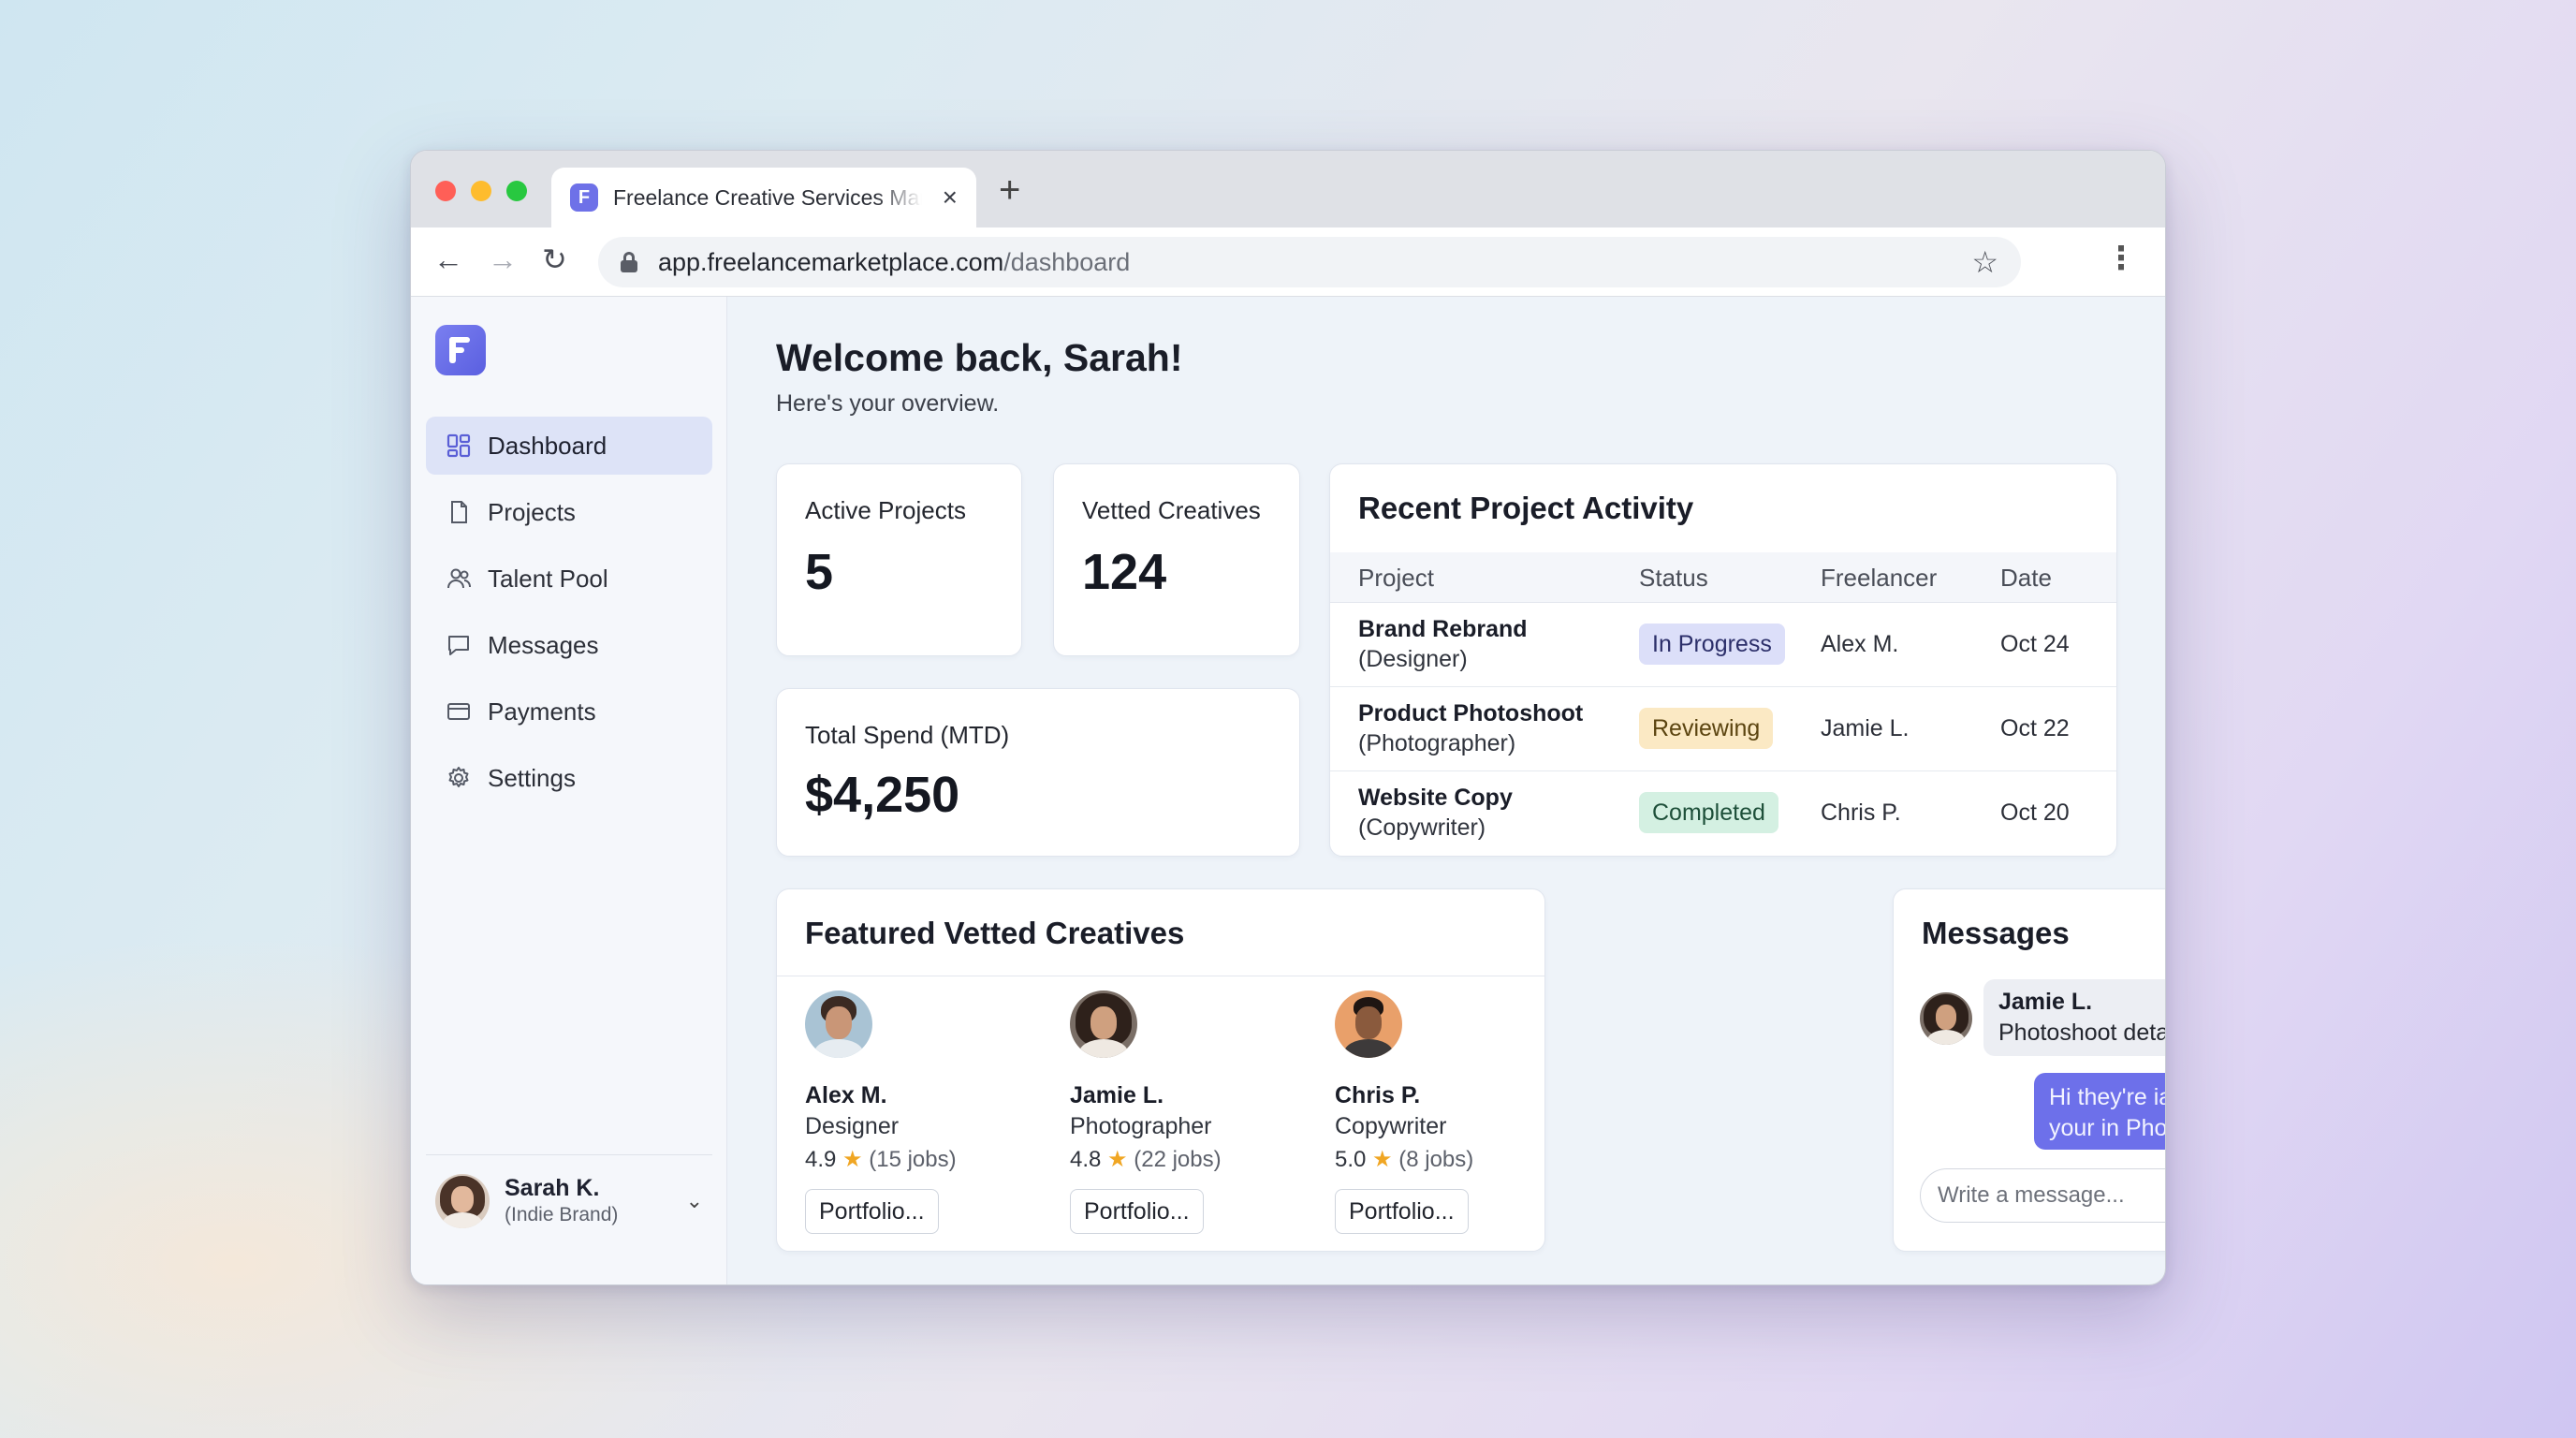  I want to click on project-role: (Copywriter), so click(1422, 827).